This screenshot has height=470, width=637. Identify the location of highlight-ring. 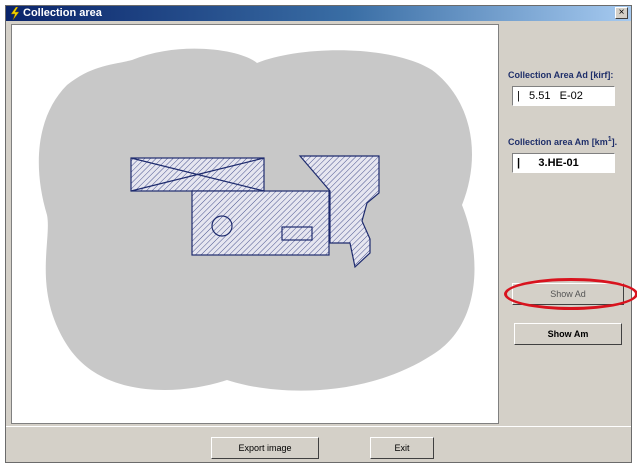
(570, 294).